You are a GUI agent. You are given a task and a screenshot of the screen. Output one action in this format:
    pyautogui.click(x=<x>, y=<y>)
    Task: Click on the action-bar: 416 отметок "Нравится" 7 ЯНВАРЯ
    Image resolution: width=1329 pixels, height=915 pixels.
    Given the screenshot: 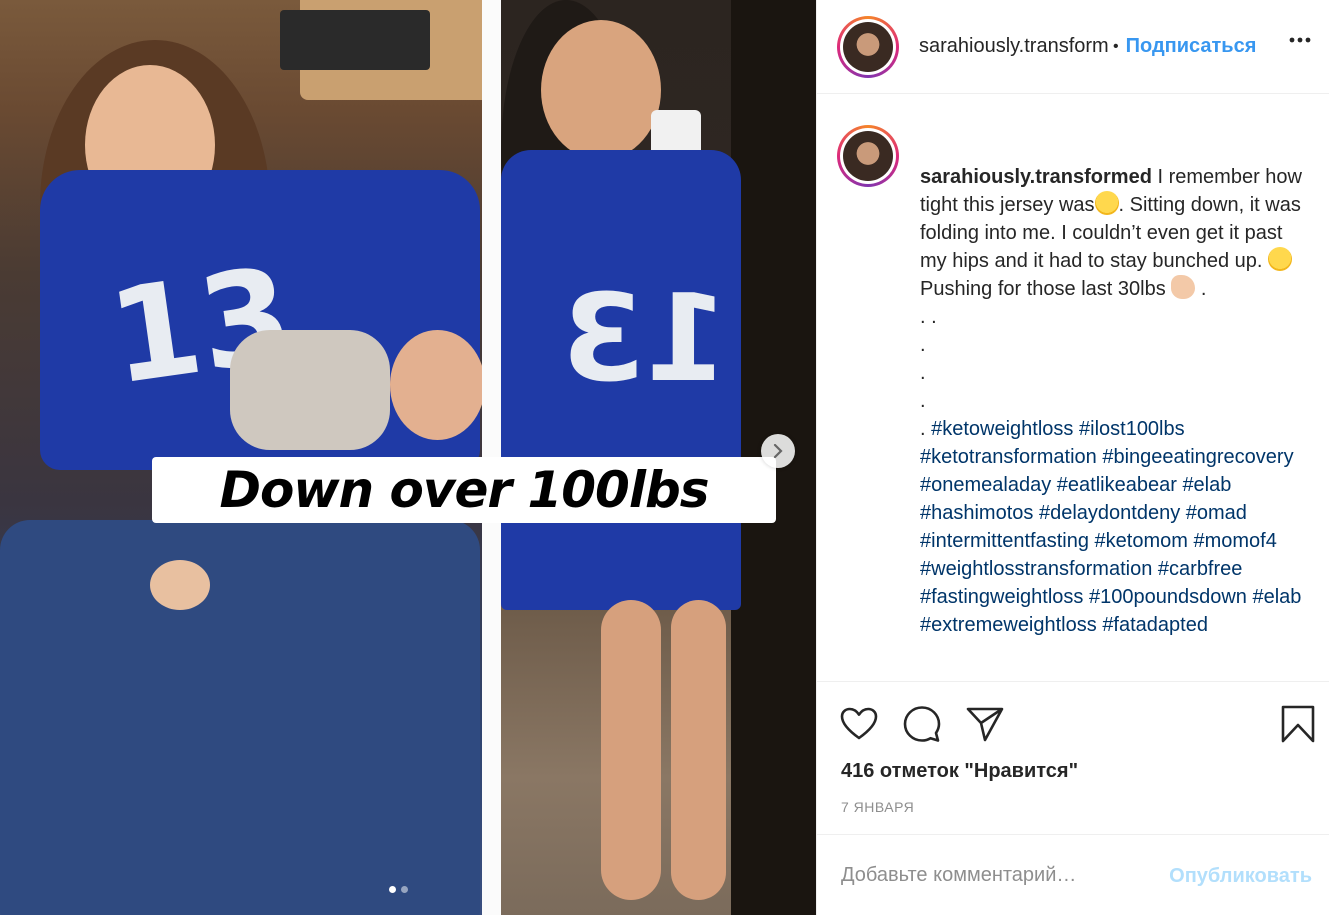 What is the action you would take?
    pyautogui.click(x=1073, y=757)
    